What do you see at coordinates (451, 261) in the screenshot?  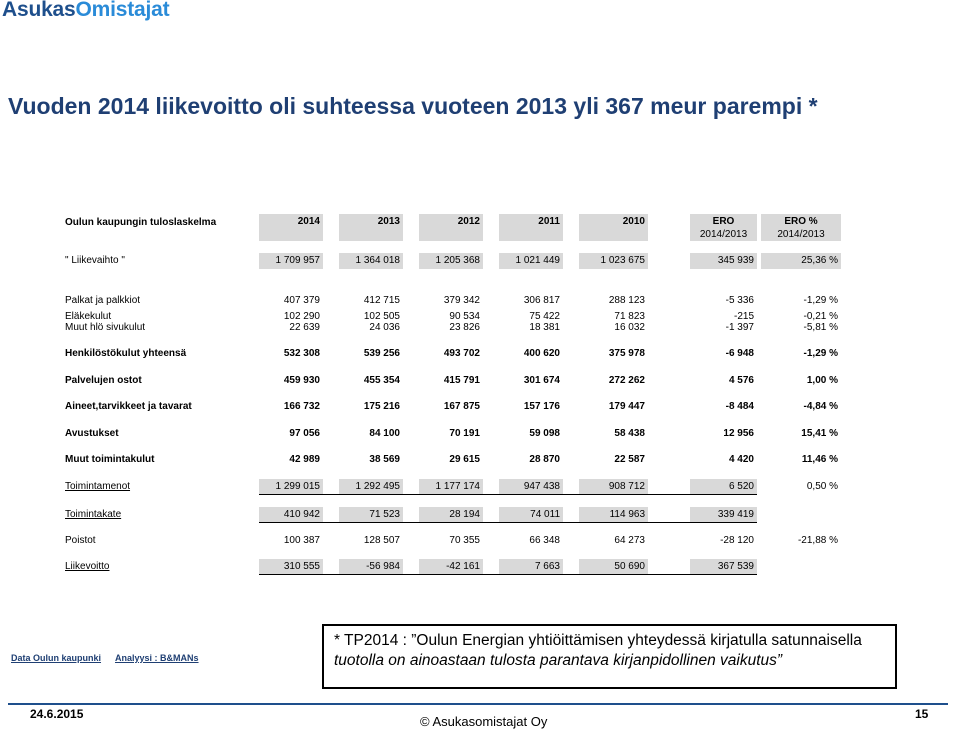 I see `table-cell: 1 205 368` at bounding box center [451, 261].